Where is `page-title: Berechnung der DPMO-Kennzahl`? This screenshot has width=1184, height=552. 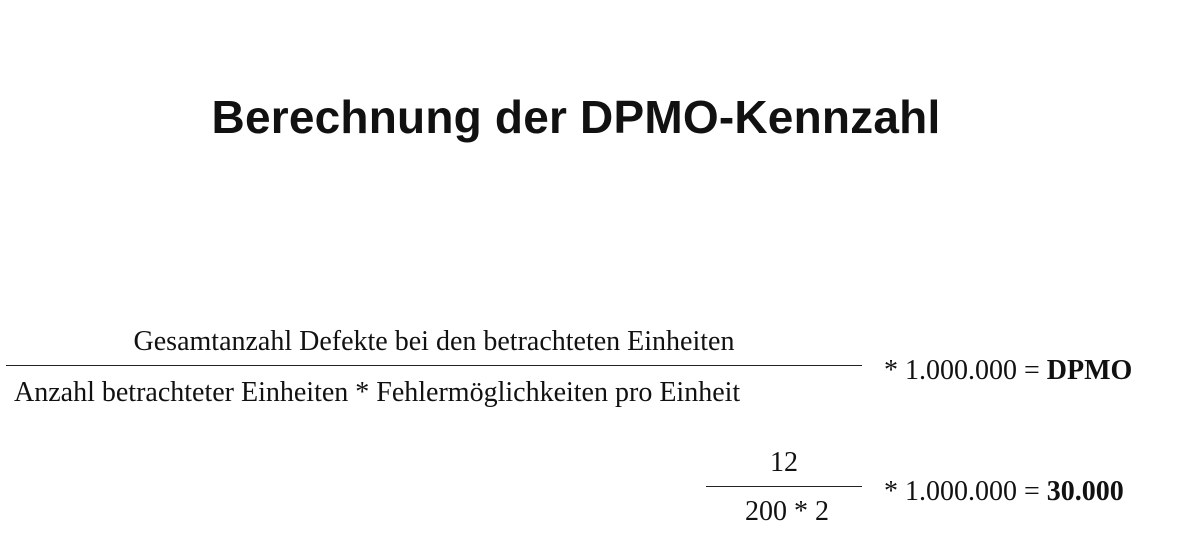 page-title: Berechnung der DPMO-Kennzahl is located at coordinates (576, 116).